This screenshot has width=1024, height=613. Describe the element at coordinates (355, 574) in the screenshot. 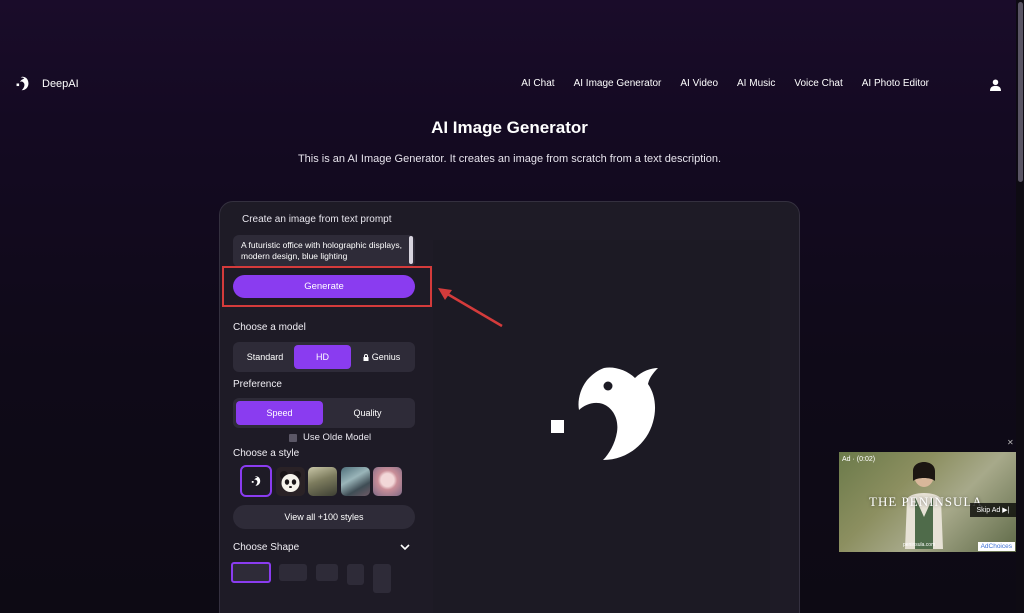

I see `shape-option-portrait` at that location.